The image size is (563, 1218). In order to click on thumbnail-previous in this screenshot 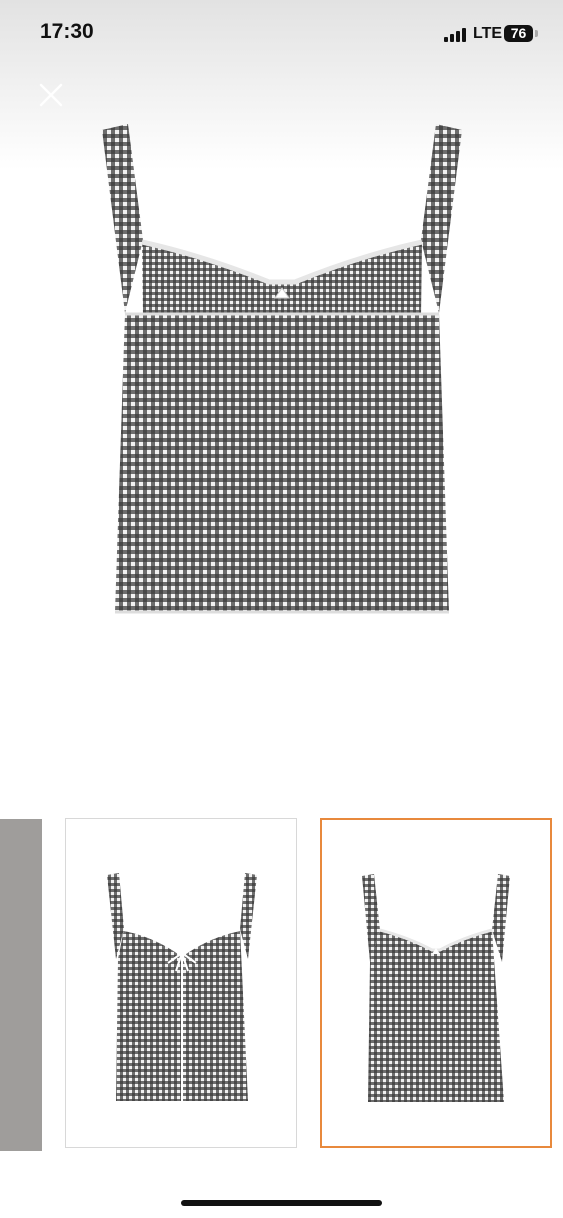, I will do `click(21, 985)`.